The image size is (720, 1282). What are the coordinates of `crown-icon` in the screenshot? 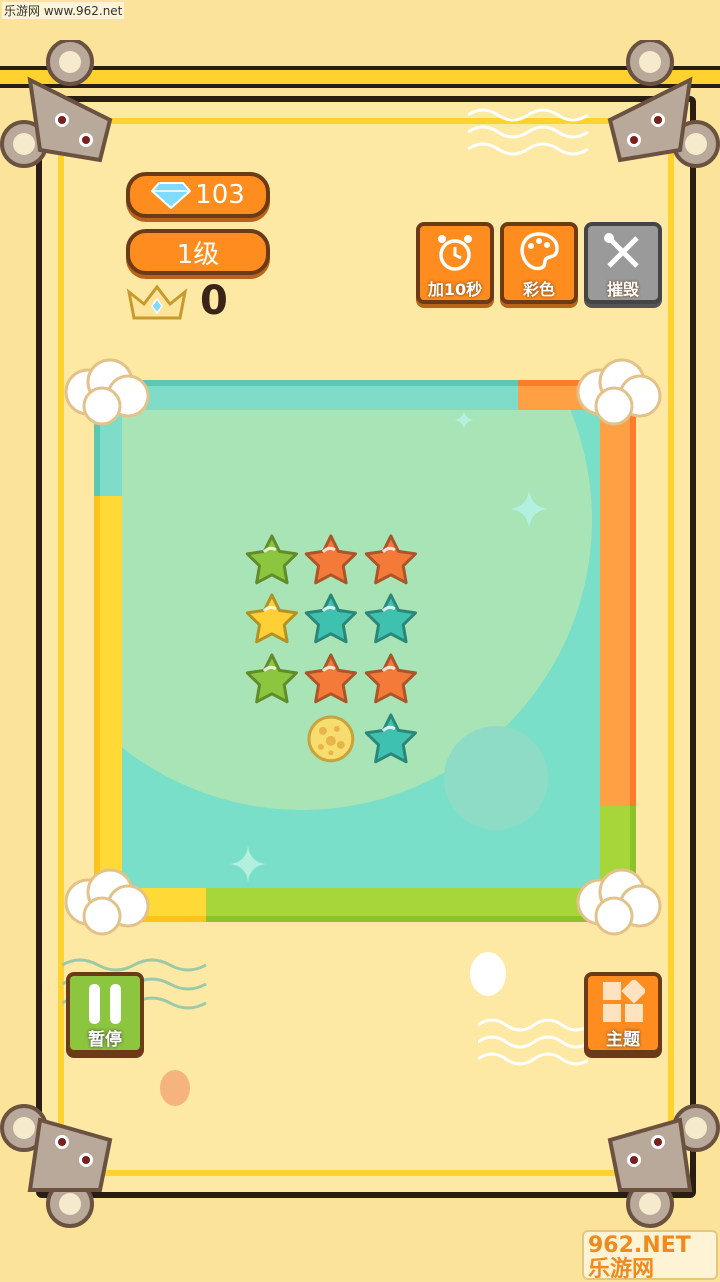 It's located at (157, 302).